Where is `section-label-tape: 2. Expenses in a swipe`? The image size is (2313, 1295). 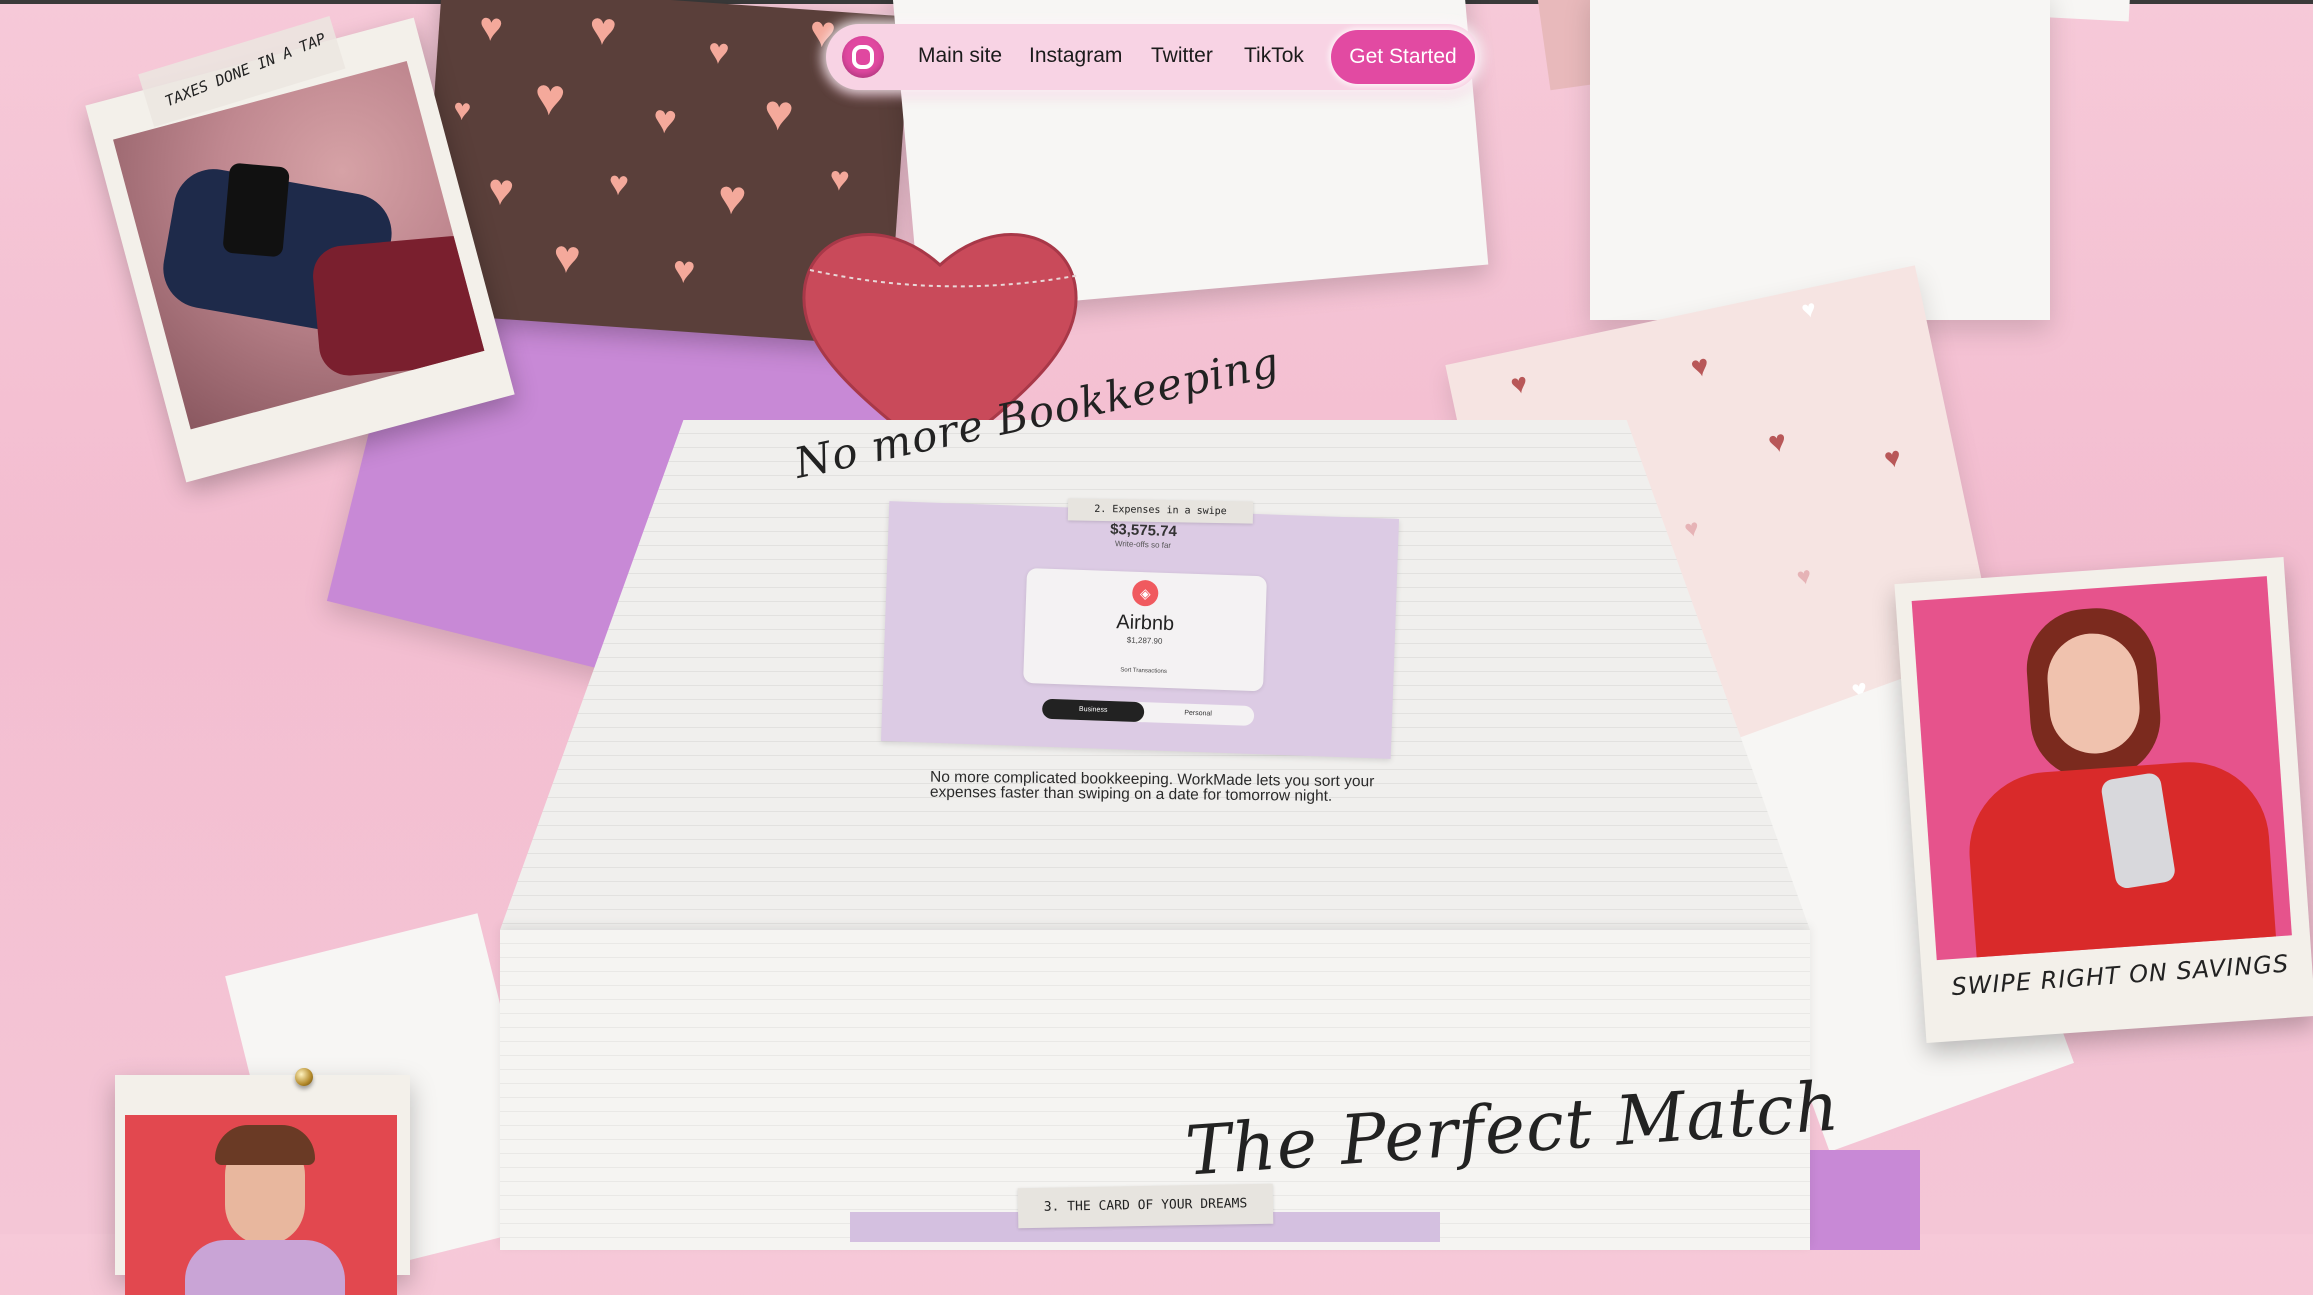
section-label-tape: 2. Expenses in a swipe is located at coordinates (1160, 511).